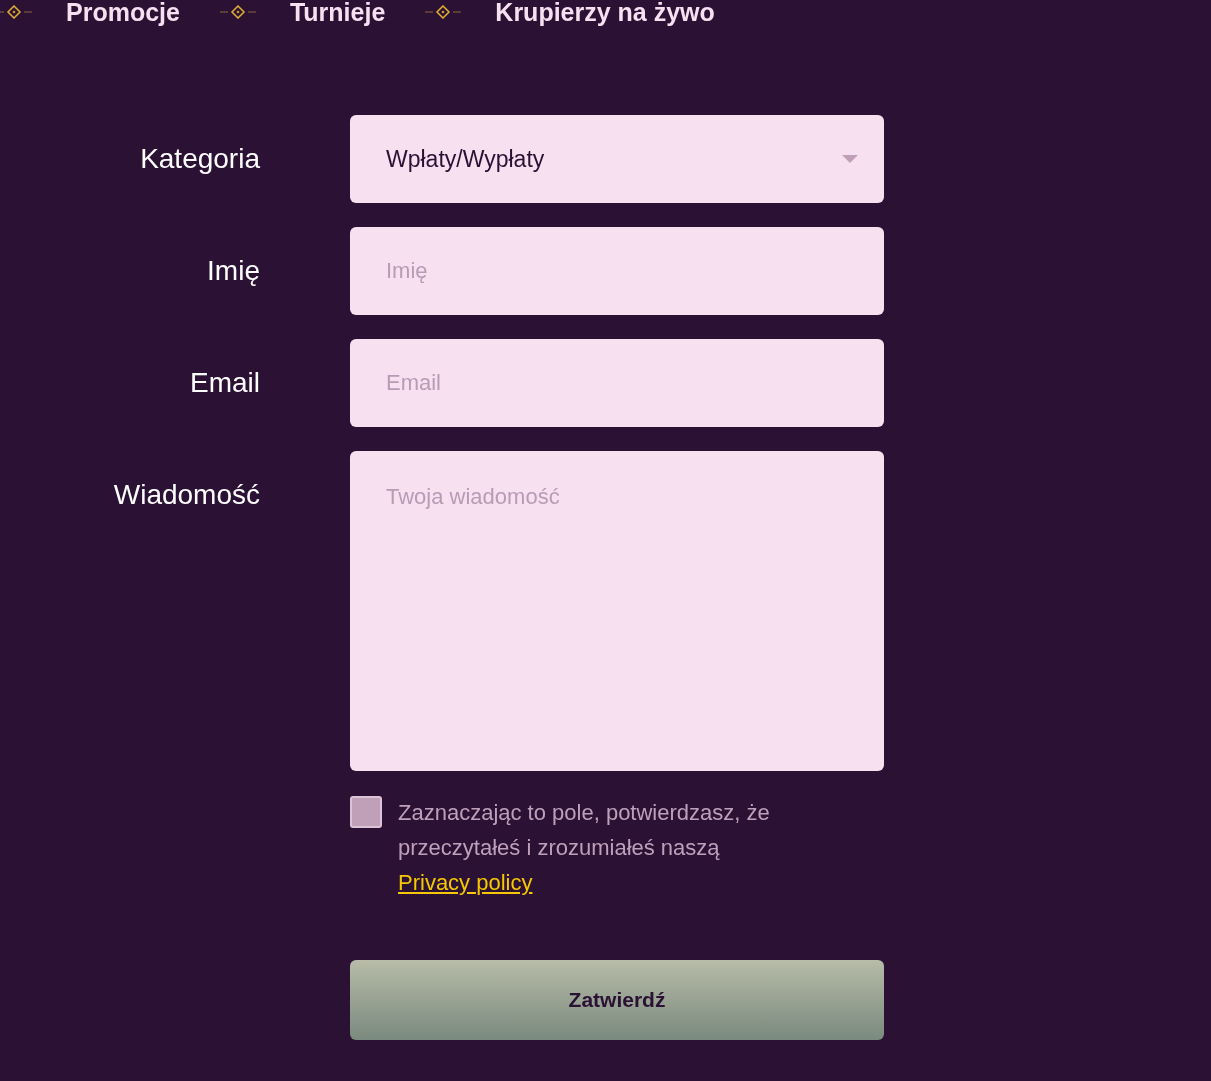 The image size is (1211, 1081). I want to click on caret-icon, so click(850, 159).